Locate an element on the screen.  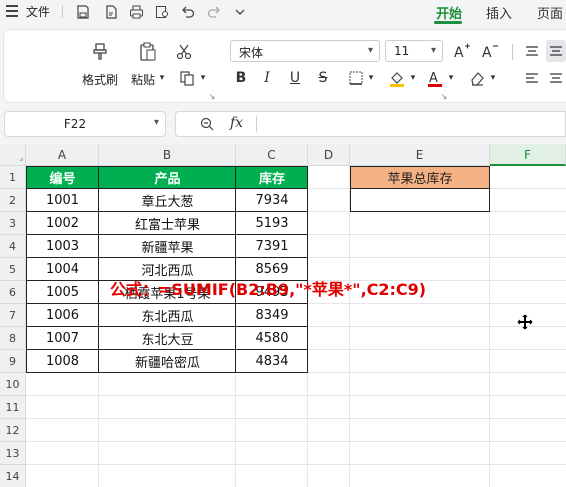
copy-dropdown-icon: ▾ is located at coordinates (203, 78).